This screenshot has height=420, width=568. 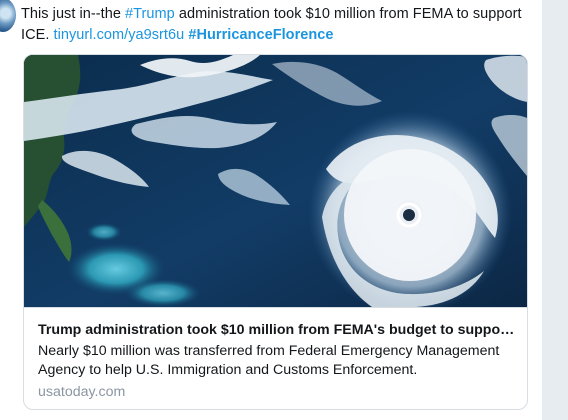 What do you see at coordinates (82, 392) in the screenshot?
I see `card-domain: usatoday.com` at bounding box center [82, 392].